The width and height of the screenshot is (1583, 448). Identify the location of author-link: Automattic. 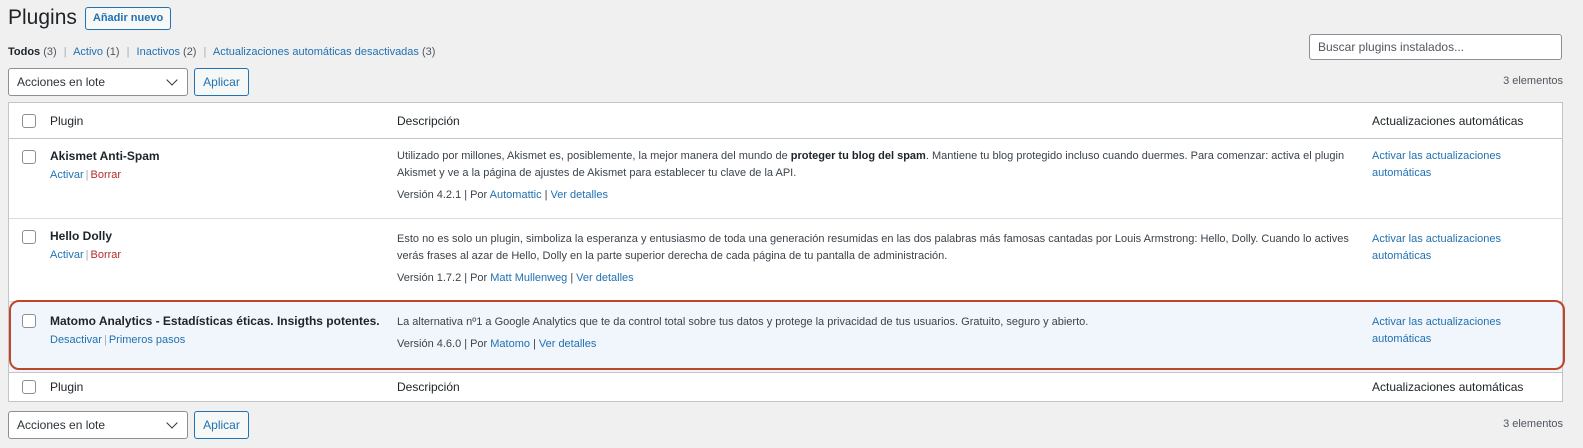
(516, 195).